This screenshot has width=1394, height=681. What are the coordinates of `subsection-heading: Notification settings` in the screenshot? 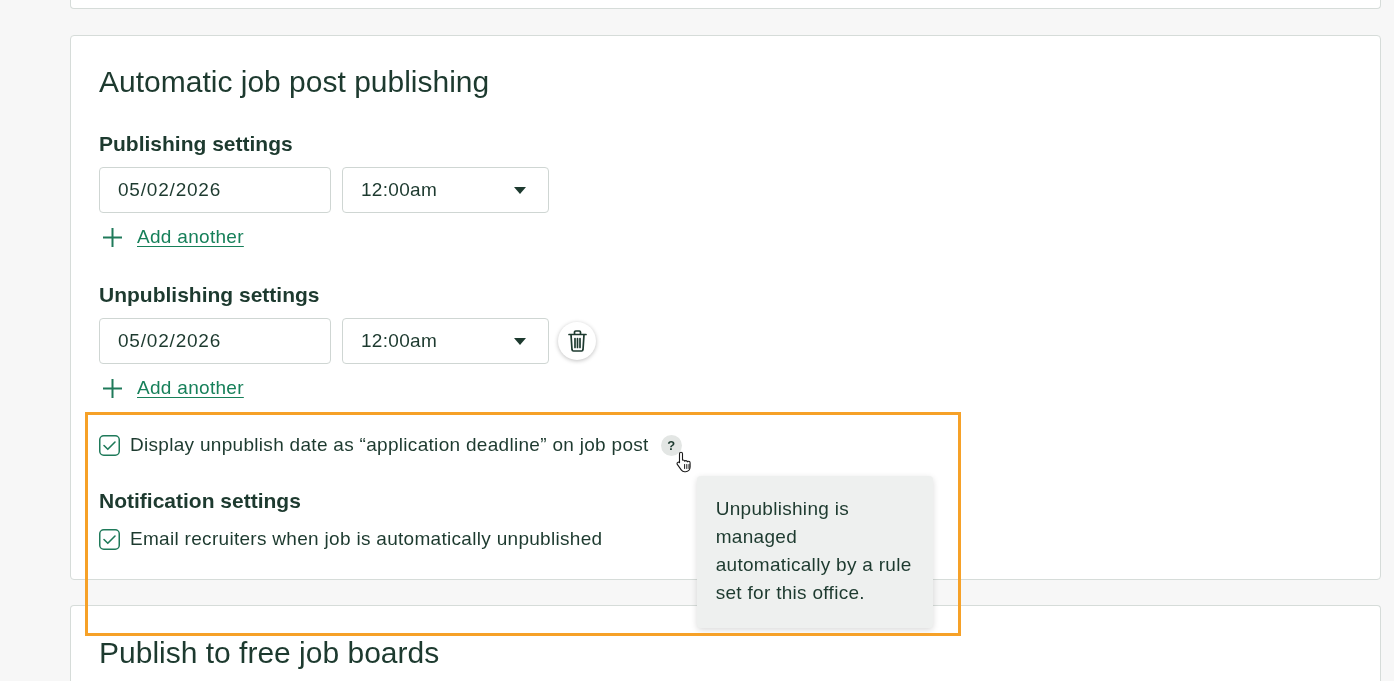 It's located at (200, 501).